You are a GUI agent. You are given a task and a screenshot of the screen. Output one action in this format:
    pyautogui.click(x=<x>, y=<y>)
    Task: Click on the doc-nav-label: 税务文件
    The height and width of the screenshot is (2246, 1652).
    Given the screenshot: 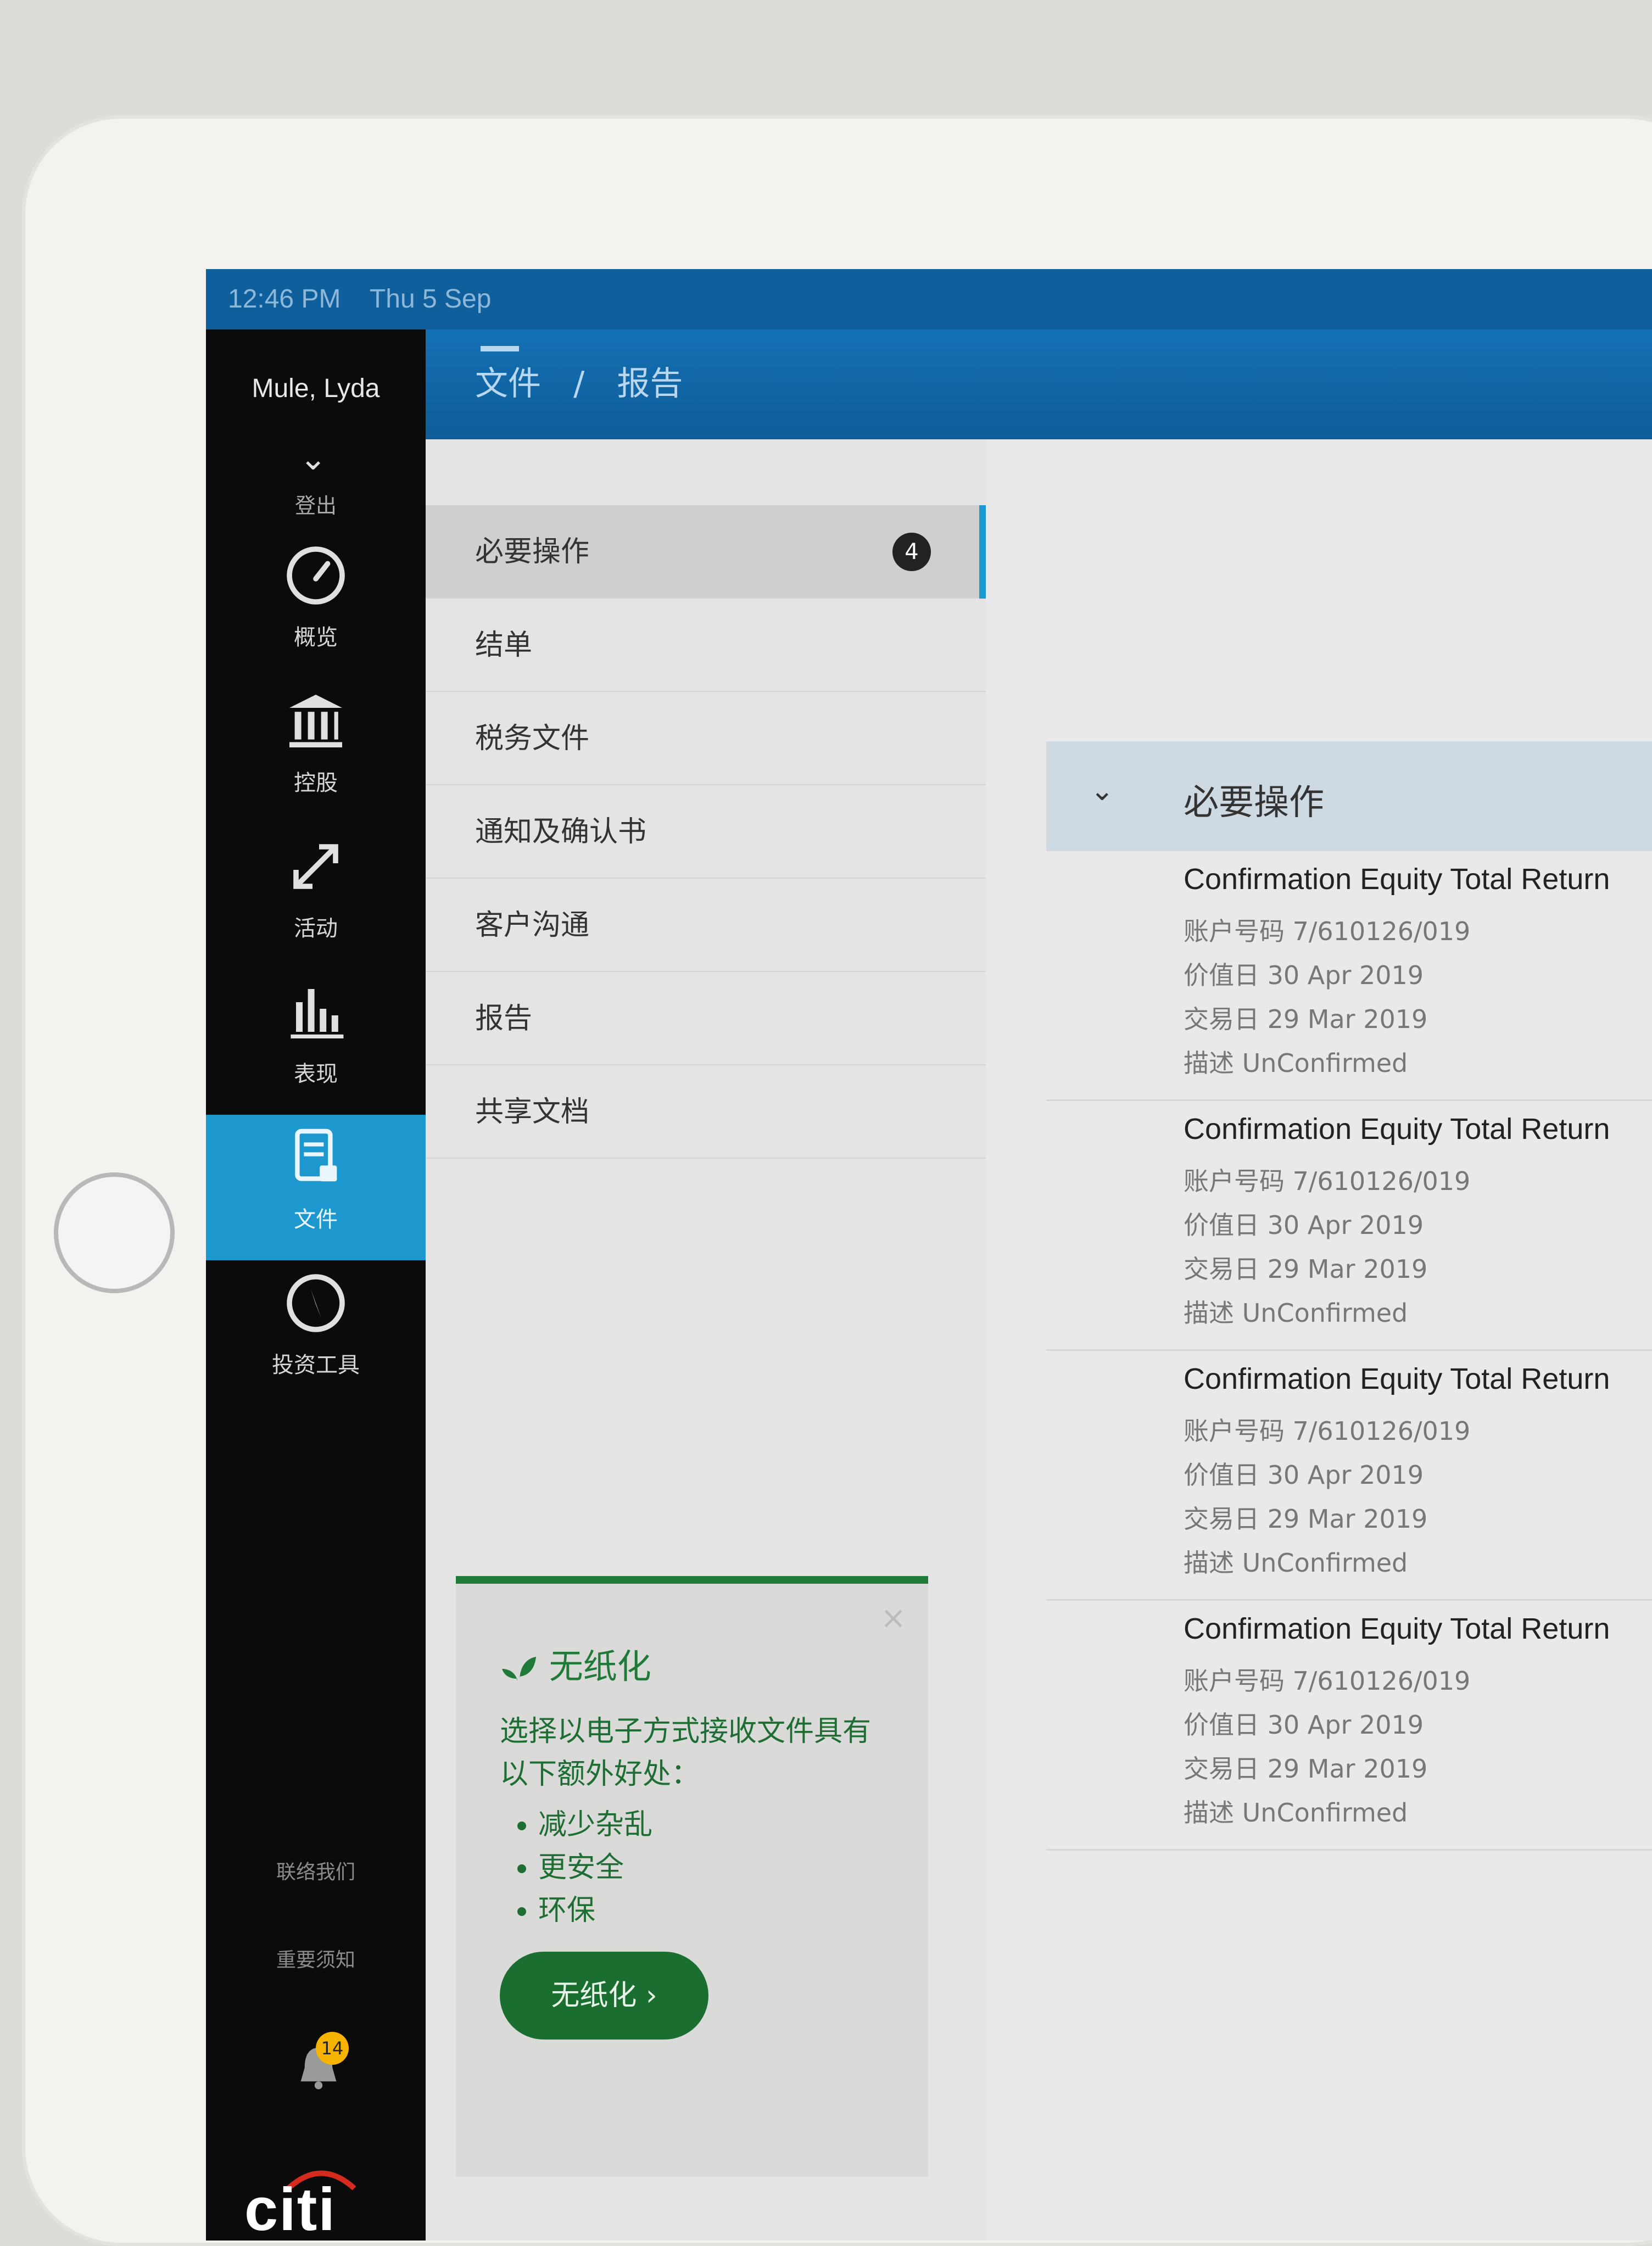 What is the action you would take?
    pyautogui.click(x=532, y=738)
    